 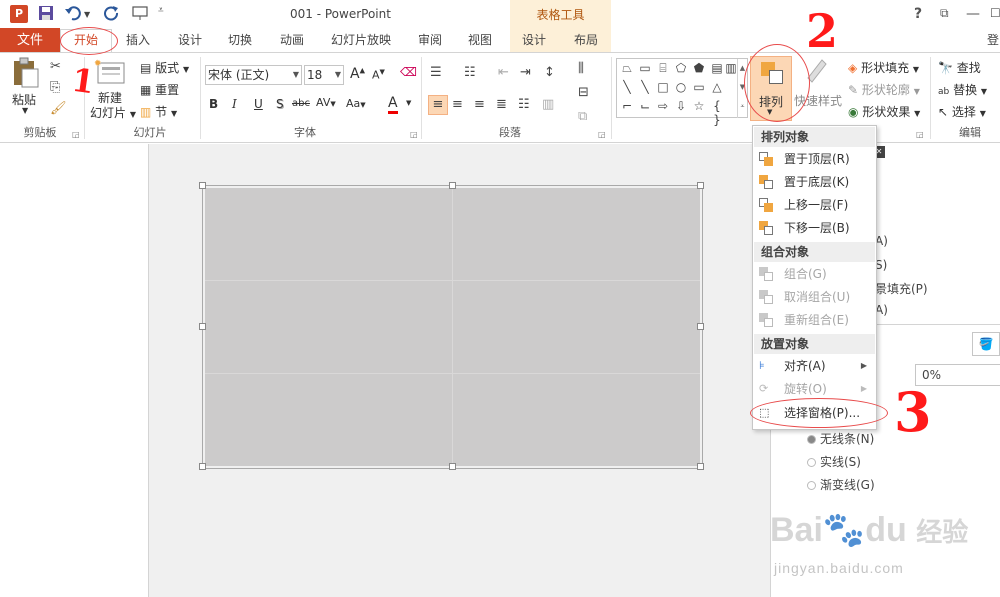 I want to click on change-case-button: Aa▼, so click(x=356, y=103).